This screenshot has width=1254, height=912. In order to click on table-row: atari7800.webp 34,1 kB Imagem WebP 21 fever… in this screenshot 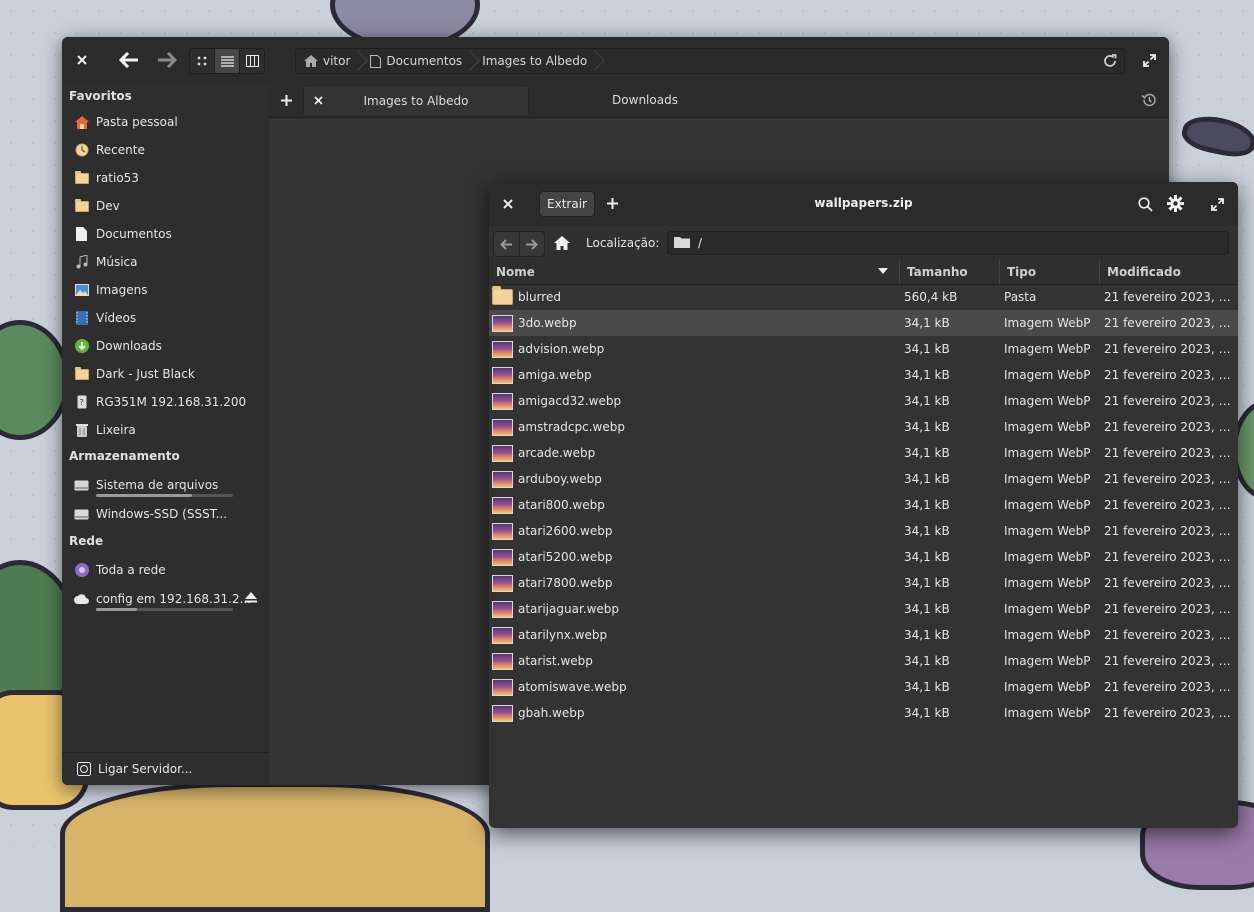, I will do `click(863, 583)`.